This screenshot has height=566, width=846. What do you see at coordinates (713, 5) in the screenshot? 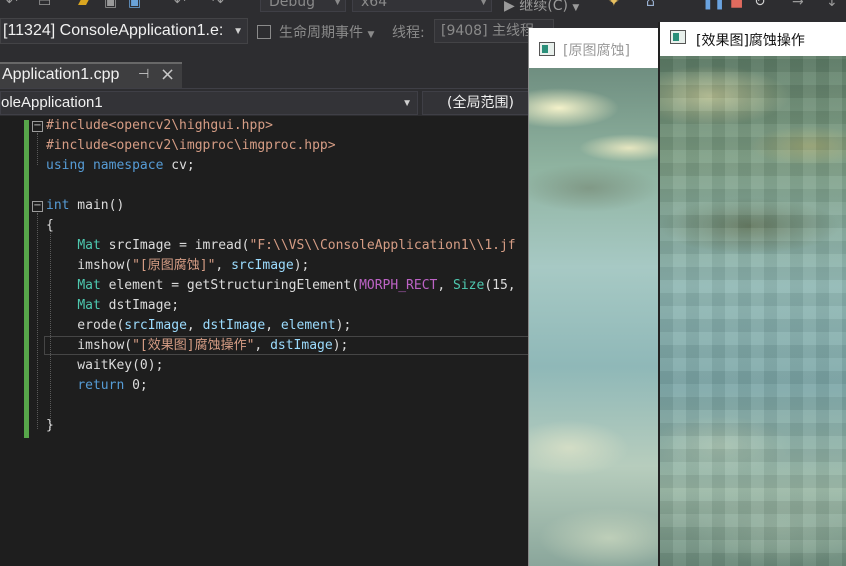
I see `pause-icon: ❚❚` at bounding box center [713, 5].